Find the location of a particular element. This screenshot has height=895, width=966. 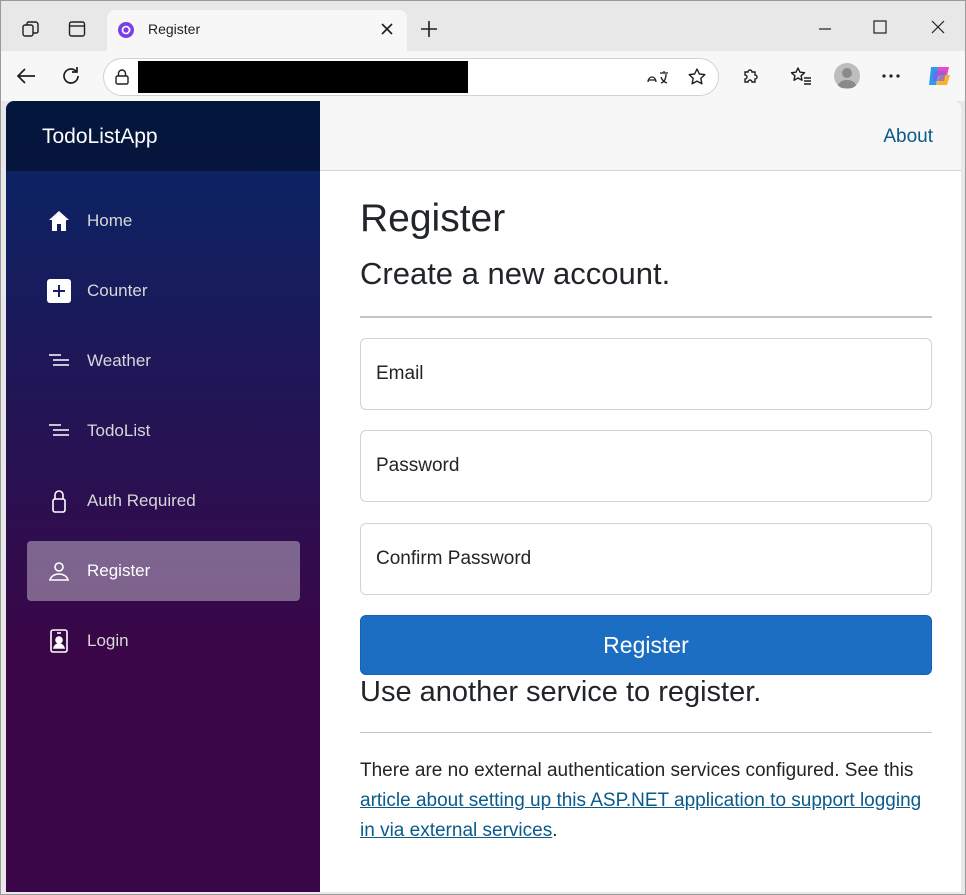

blazor-icon is located at coordinates (126, 30).